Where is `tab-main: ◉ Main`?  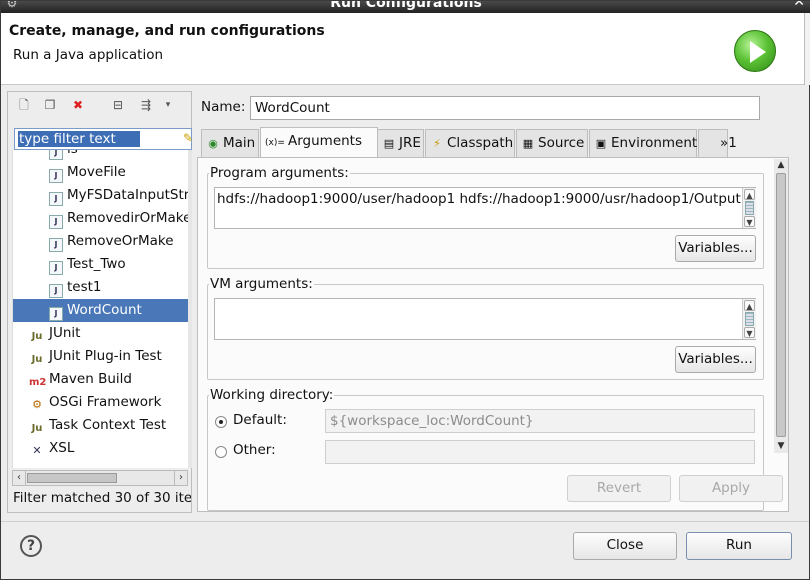
tab-main: ◉ Main is located at coordinates (230, 143).